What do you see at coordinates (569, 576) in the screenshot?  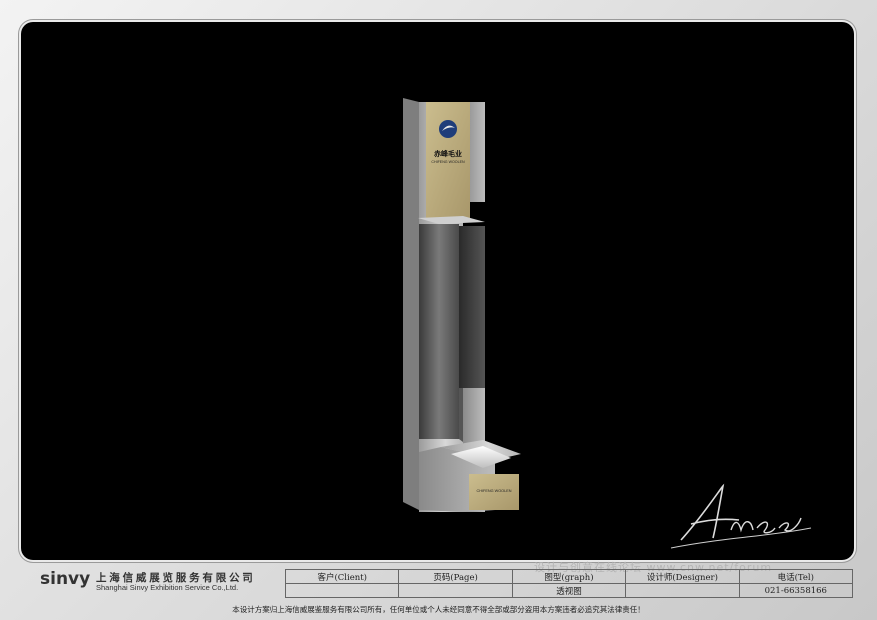 I see `graph-label: 图型(graph)` at bounding box center [569, 576].